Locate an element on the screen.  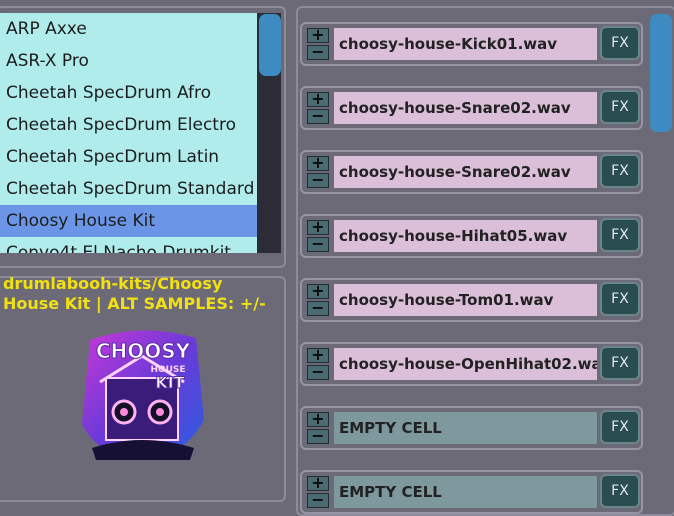
pad-row: + − choosy-house-Tom01.wav FX is located at coordinates (471, 300).